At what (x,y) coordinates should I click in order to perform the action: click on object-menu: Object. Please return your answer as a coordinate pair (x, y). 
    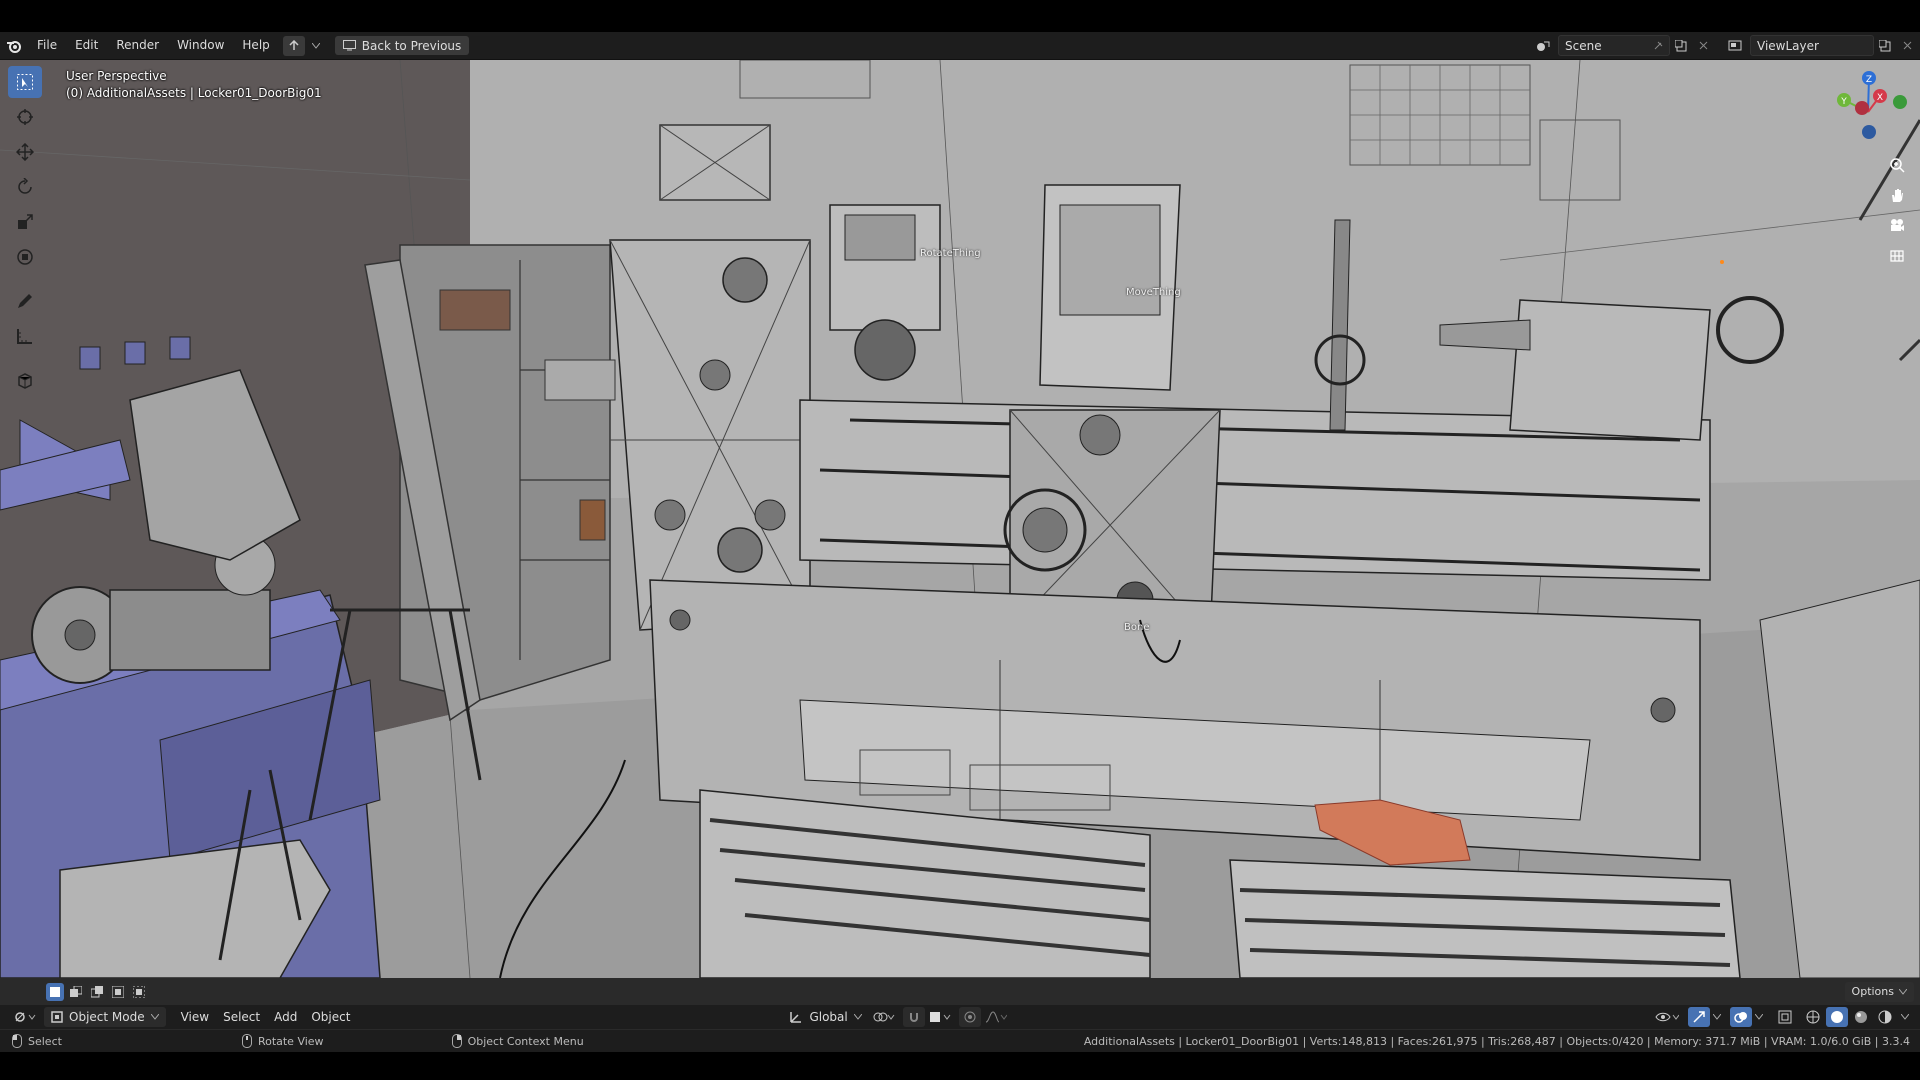
    Looking at the image, I should click on (330, 1017).